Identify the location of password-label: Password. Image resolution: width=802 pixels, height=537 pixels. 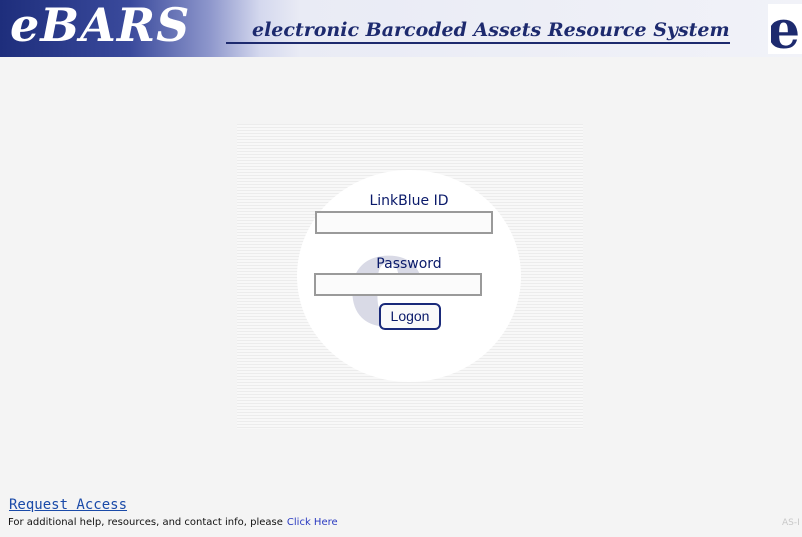
(409, 264).